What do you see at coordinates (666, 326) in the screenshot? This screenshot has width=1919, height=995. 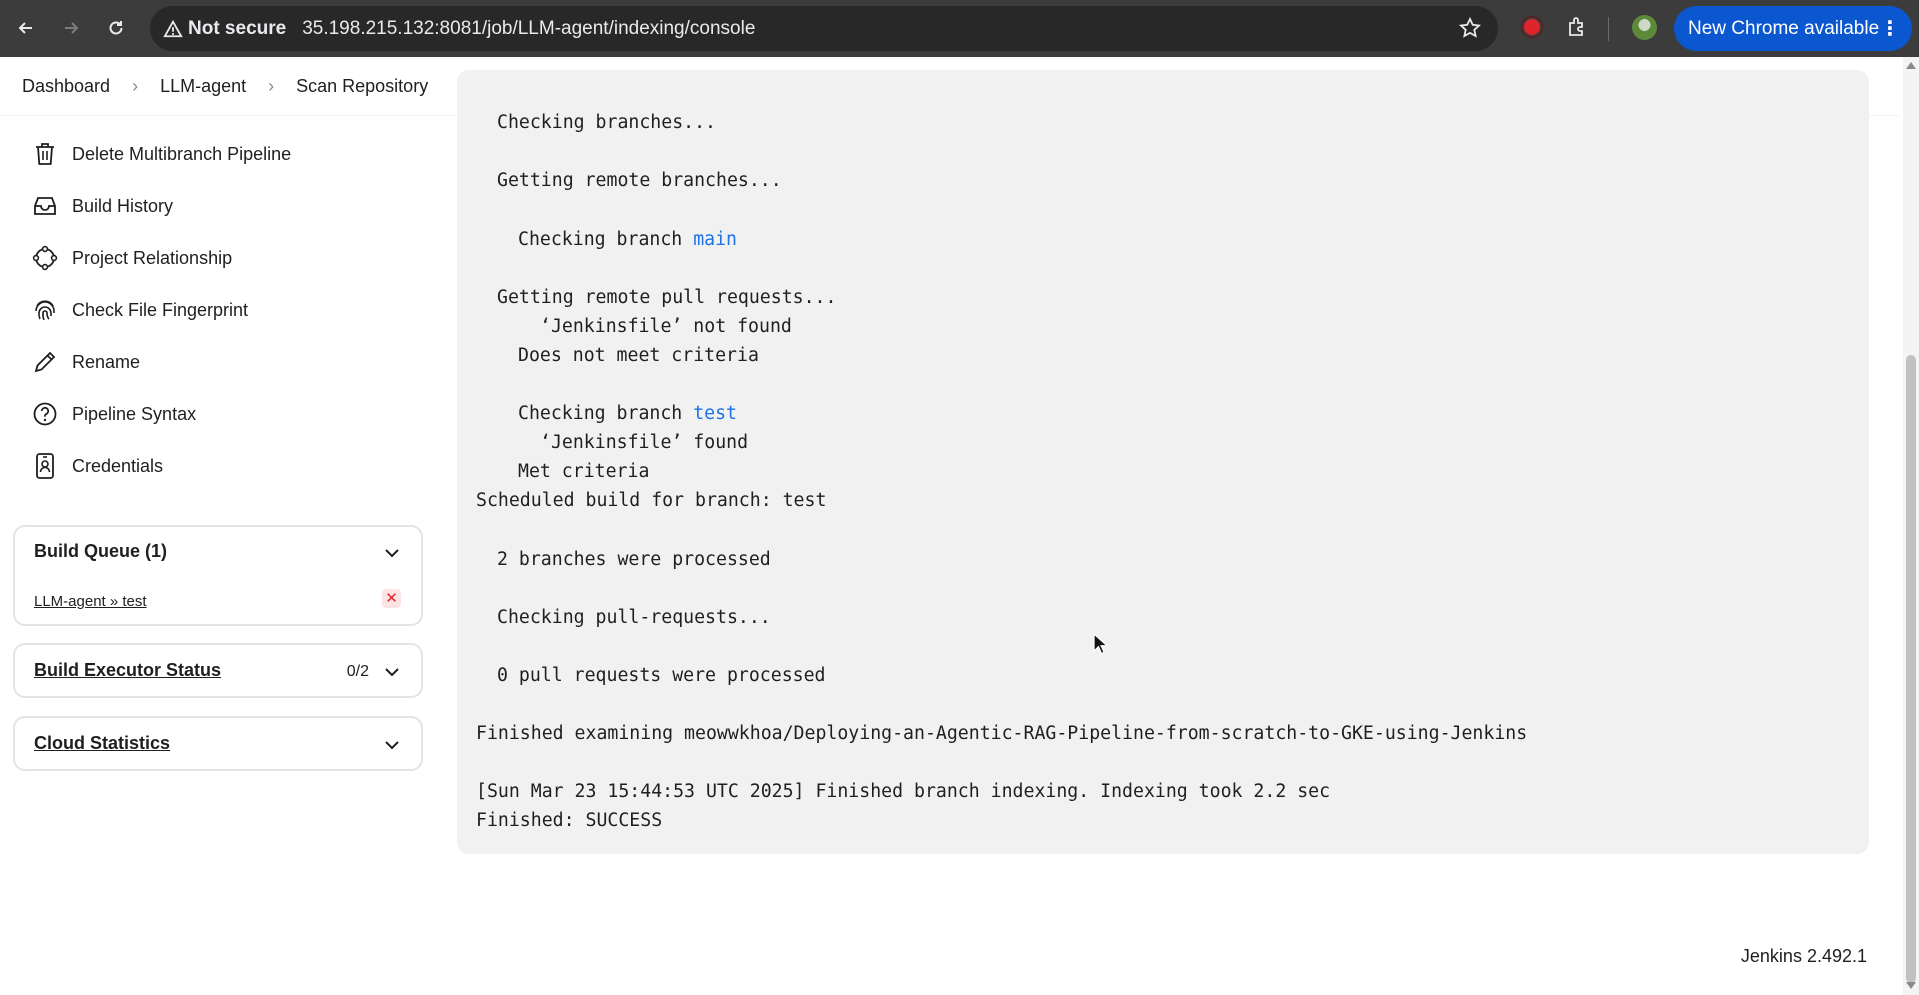 I see `console-line: ‘Jenkinsfile’ not found` at bounding box center [666, 326].